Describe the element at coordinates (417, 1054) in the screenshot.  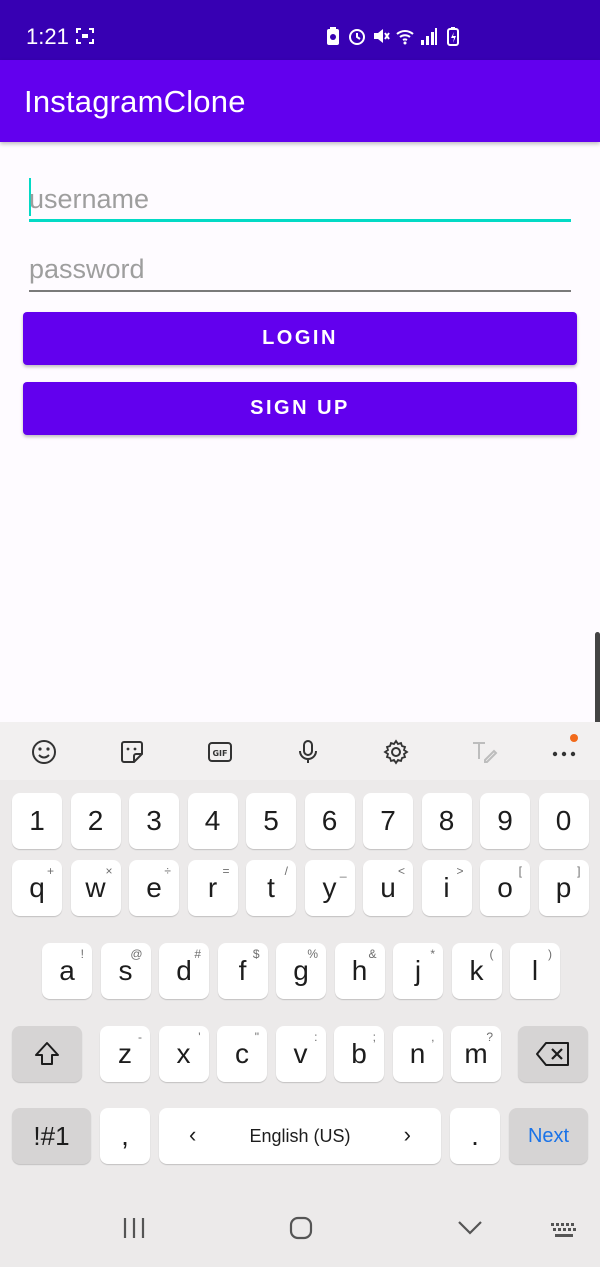
I see `key-n: n,` at that location.